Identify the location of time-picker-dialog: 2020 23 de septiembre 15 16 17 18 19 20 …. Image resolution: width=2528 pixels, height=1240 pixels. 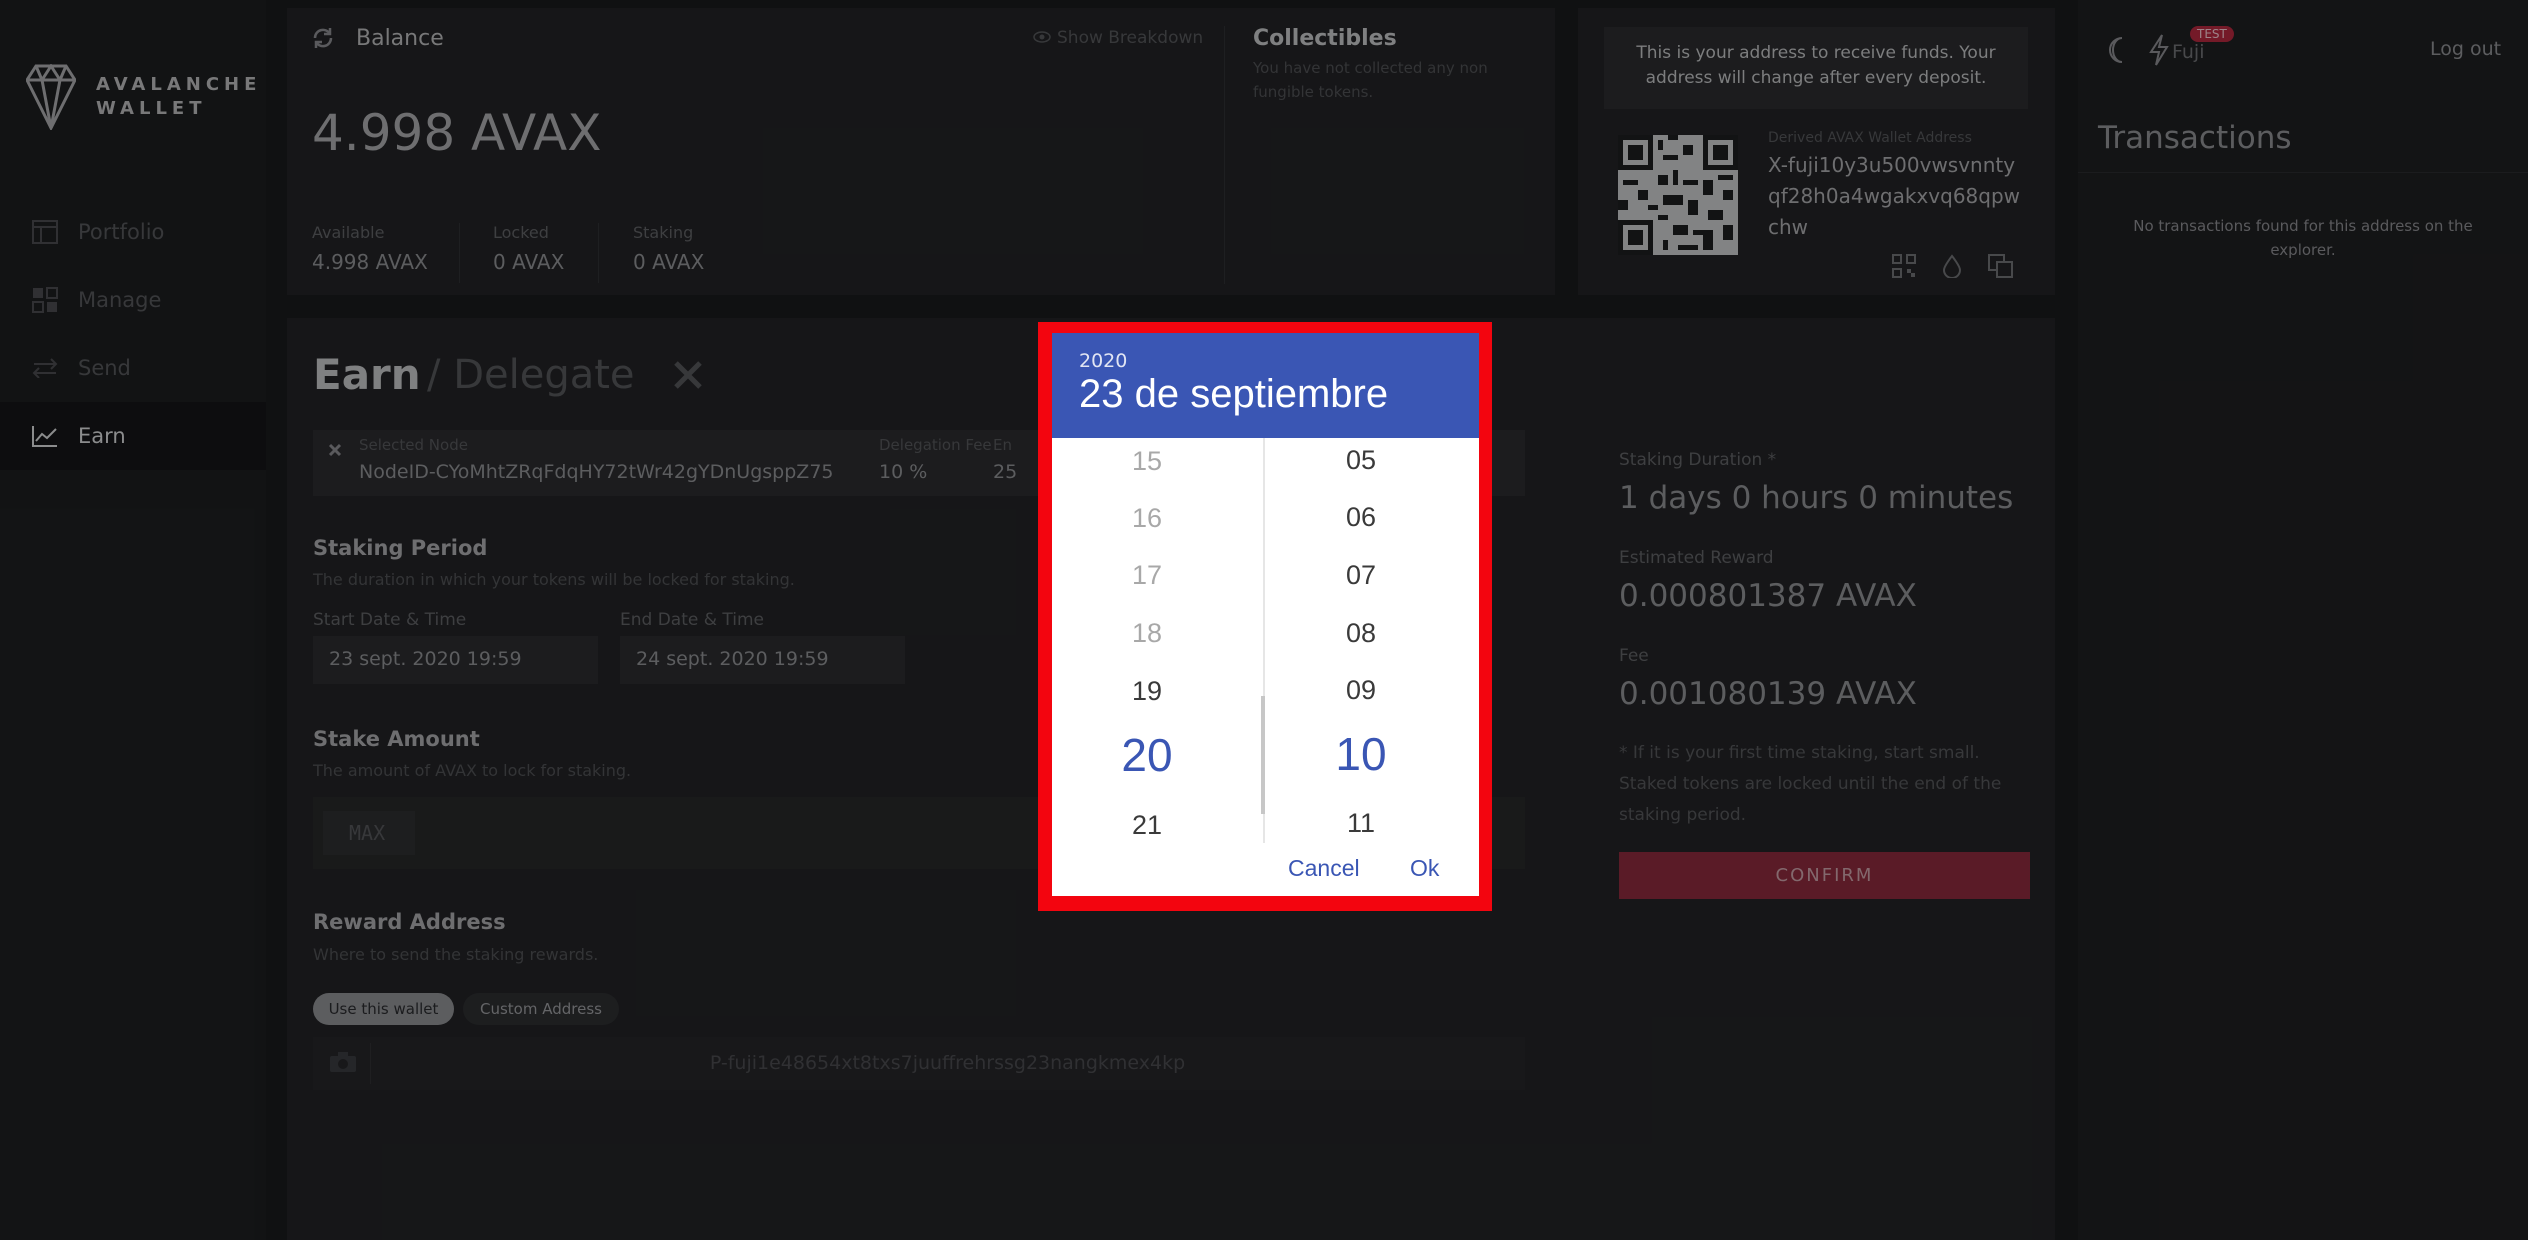
(1265, 614).